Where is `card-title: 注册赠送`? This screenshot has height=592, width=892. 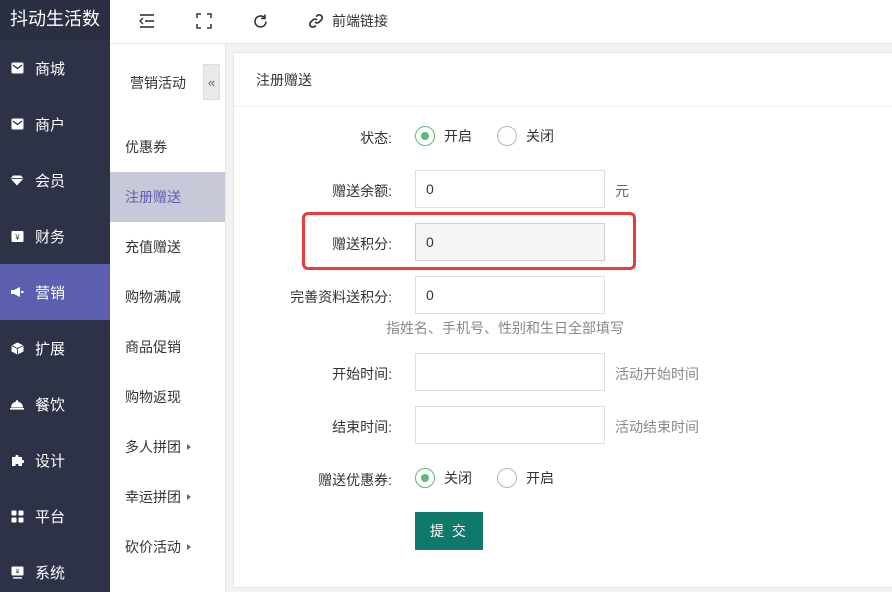
card-title: 注册赠送 is located at coordinates (563, 80).